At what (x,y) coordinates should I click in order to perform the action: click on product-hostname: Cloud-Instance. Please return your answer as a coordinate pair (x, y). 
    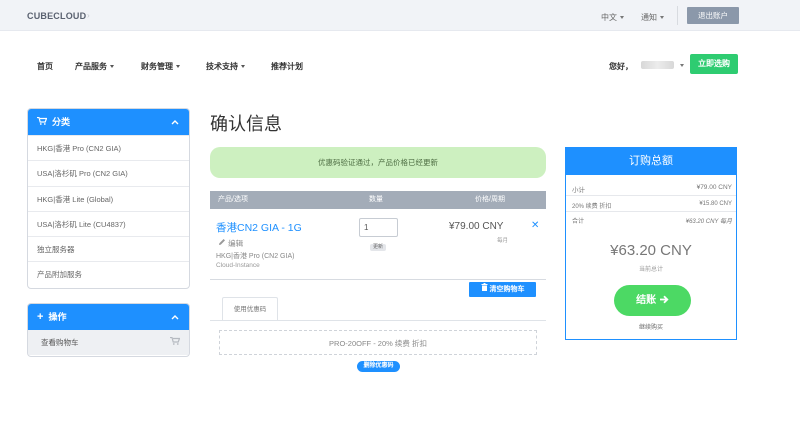
    Looking at the image, I should click on (238, 265).